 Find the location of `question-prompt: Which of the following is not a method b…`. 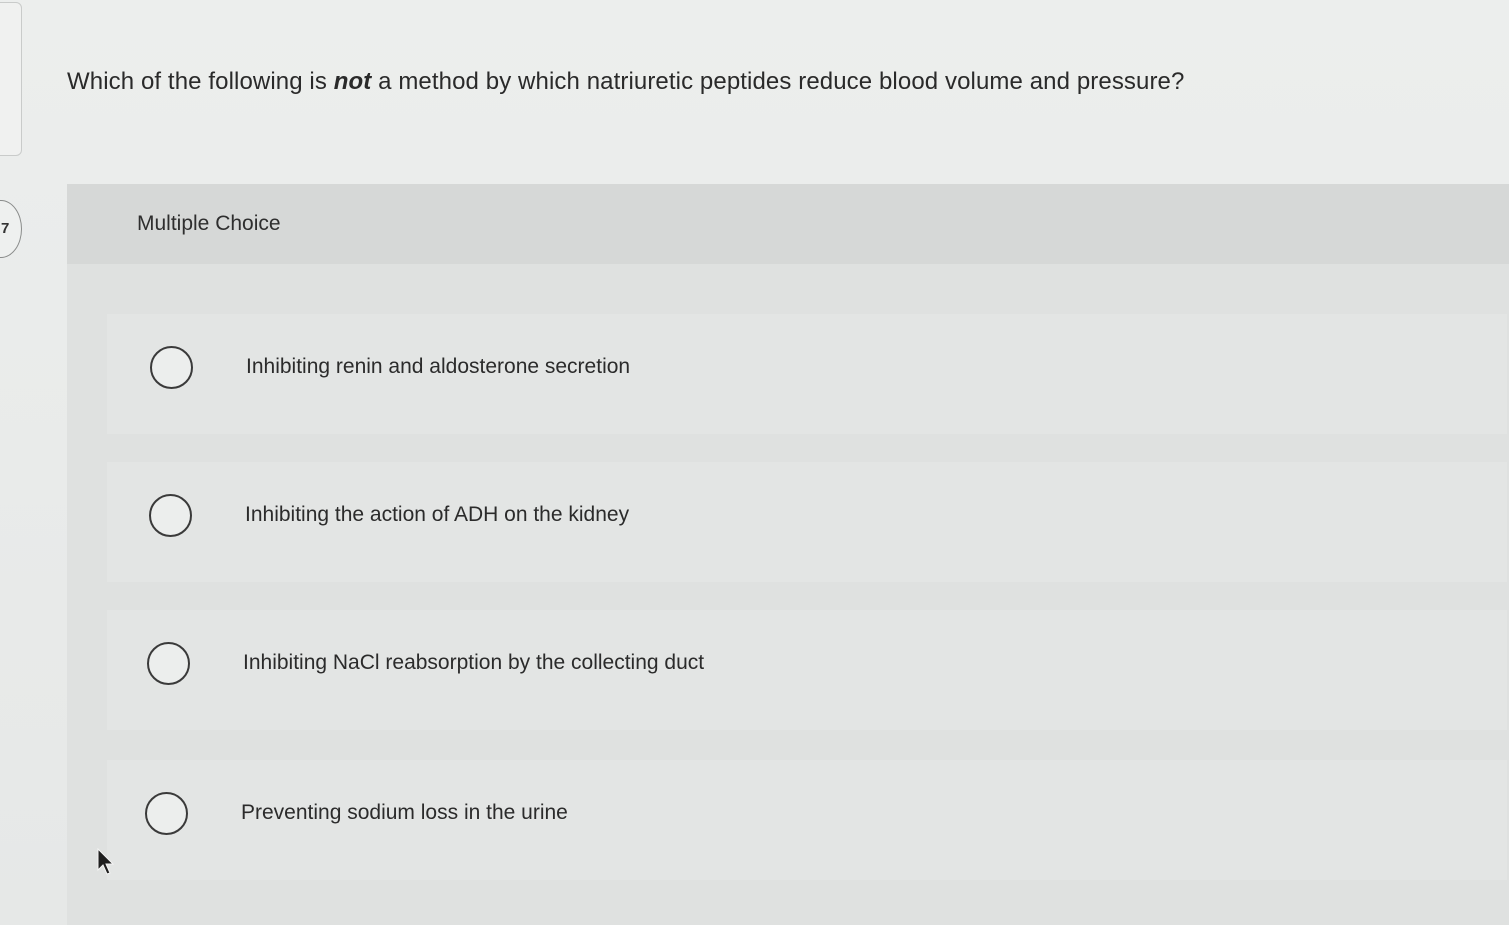

question-prompt: Which of the following is not a method b… is located at coordinates (717, 82).